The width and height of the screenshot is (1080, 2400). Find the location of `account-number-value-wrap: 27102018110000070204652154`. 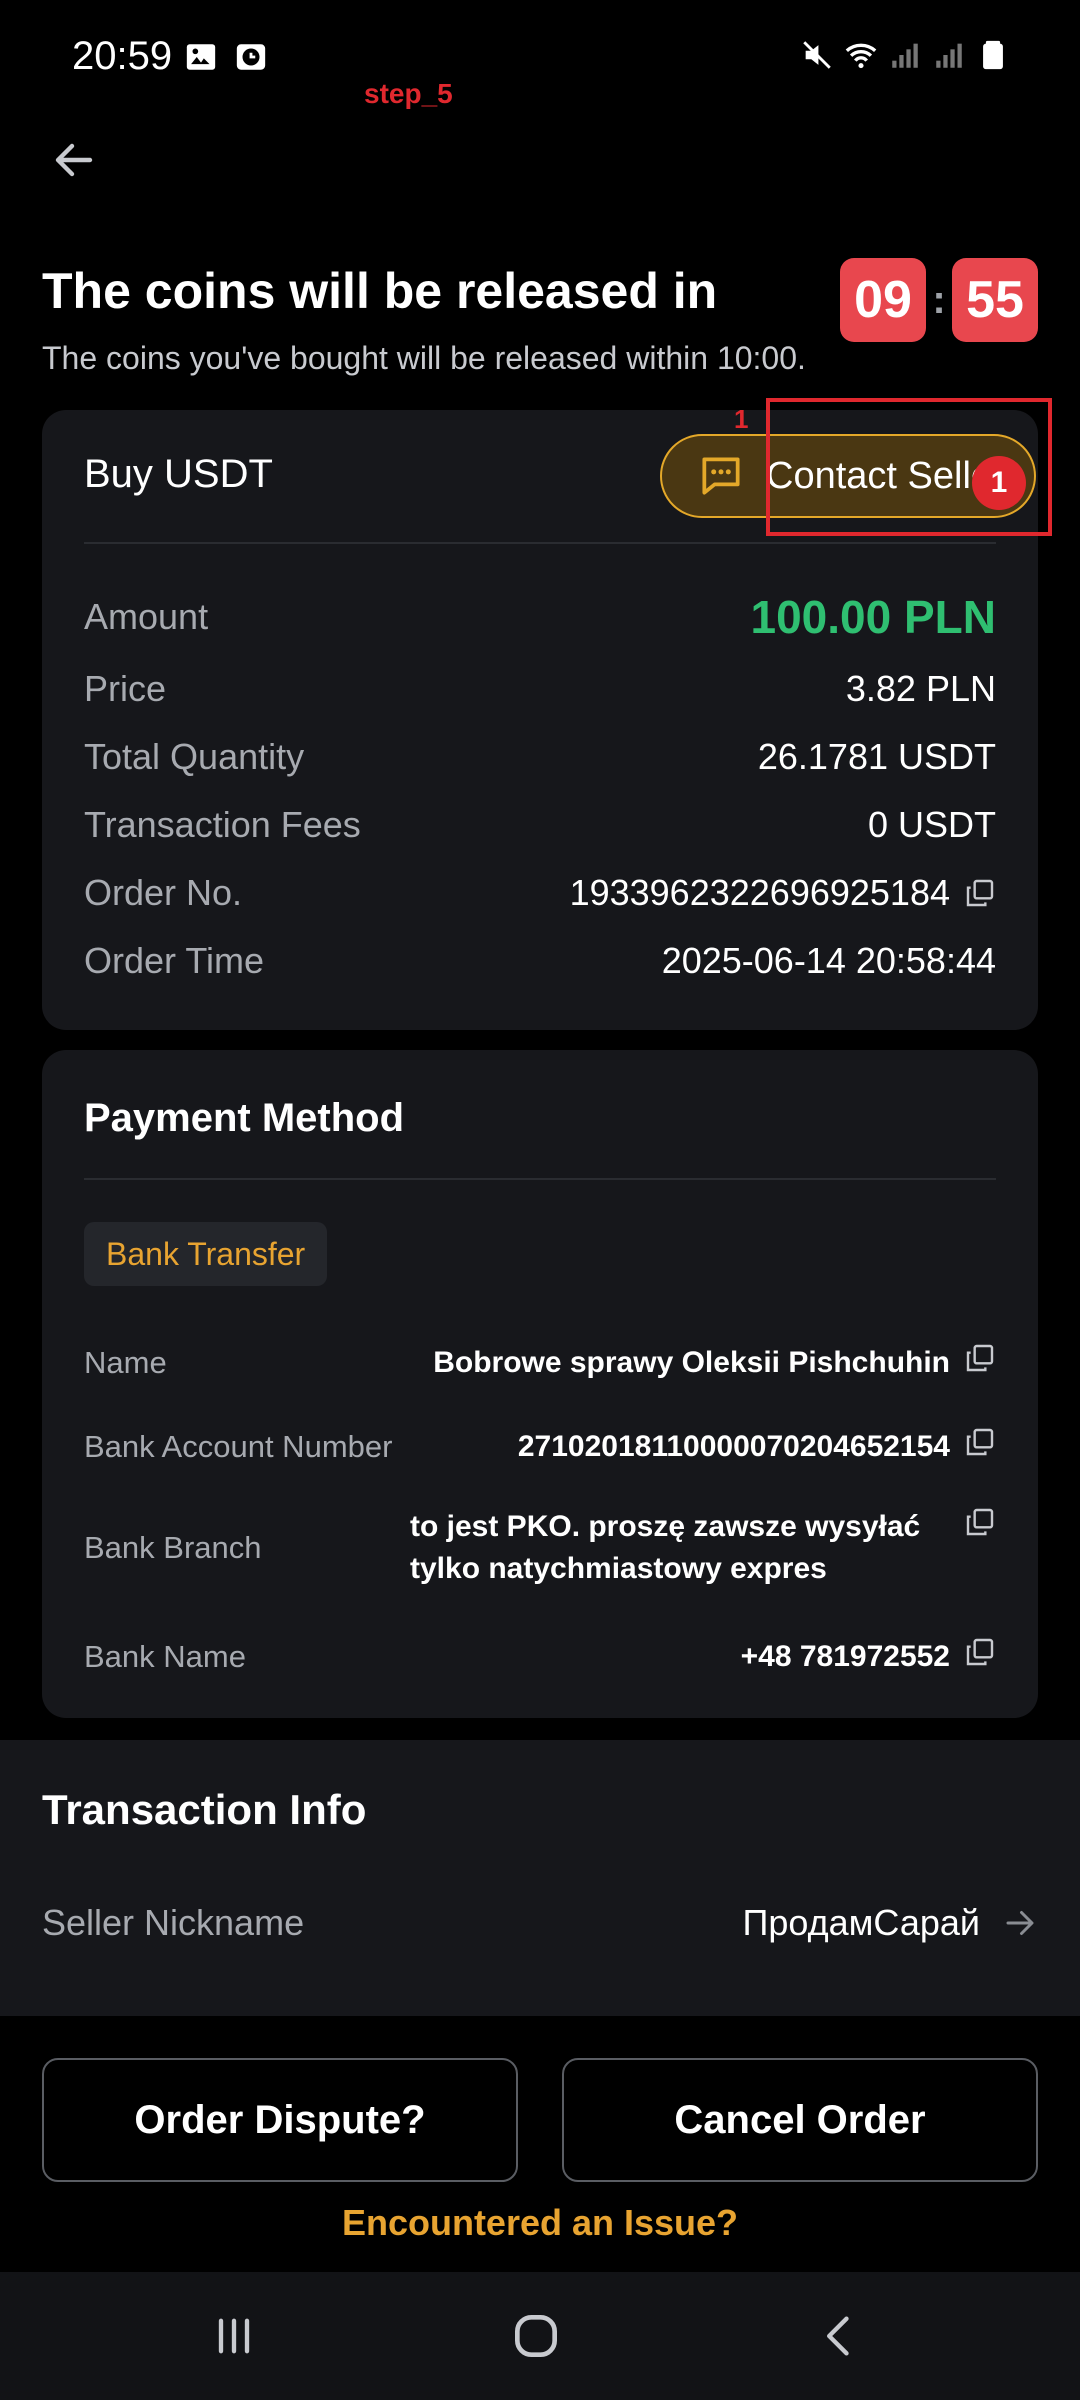

account-number-value-wrap: 27102018110000070204652154 is located at coordinates (757, 1447).